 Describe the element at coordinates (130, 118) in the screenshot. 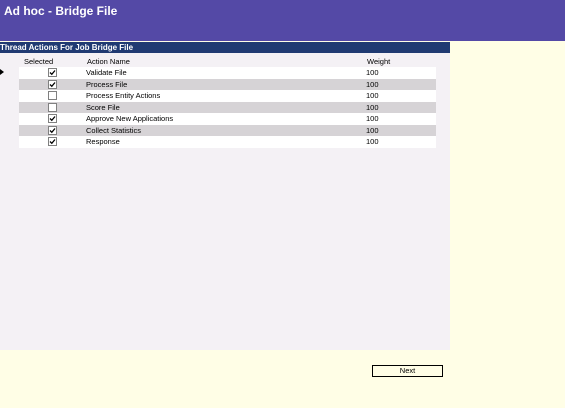

I see `action-name-cell: Approve New Applications` at that location.